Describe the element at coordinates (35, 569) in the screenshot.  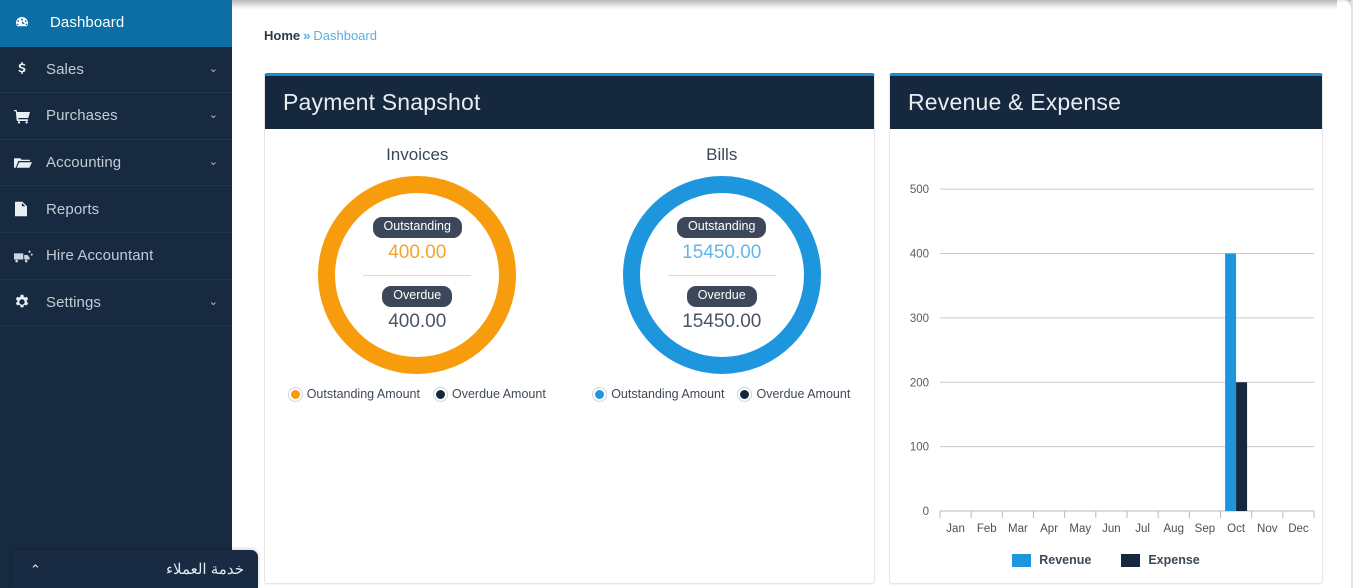
I see `chevron-up-icon: ⌃` at that location.